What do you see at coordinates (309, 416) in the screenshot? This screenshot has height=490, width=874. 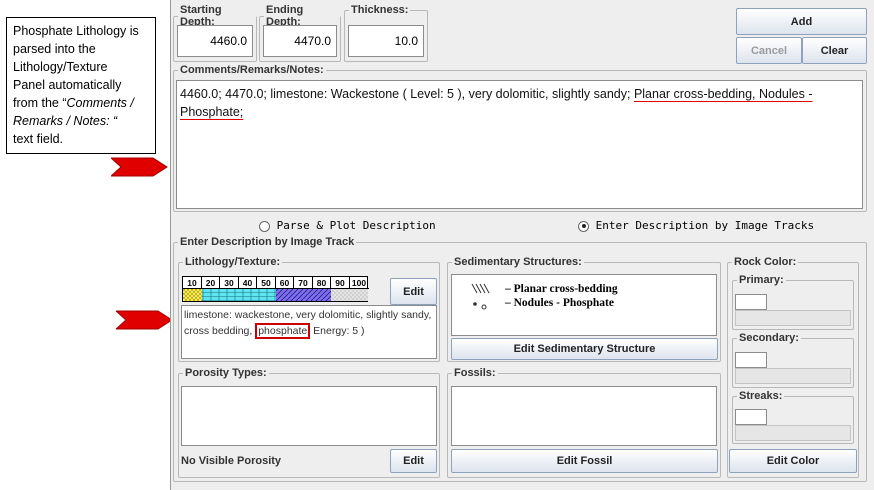 I see `porosity-list` at bounding box center [309, 416].